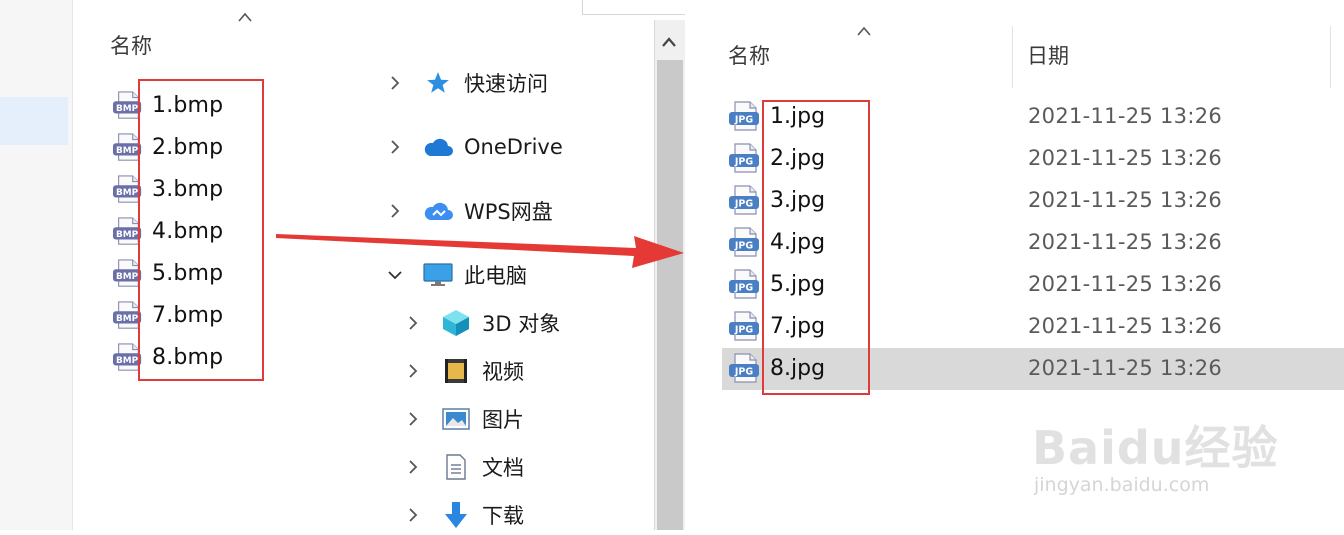 This screenshot has height=535, width=1344. What do you see at coordinates (503, 468) in the screenshot?
I see `nav-item-label: 文档` at bounding box center [503, 468].